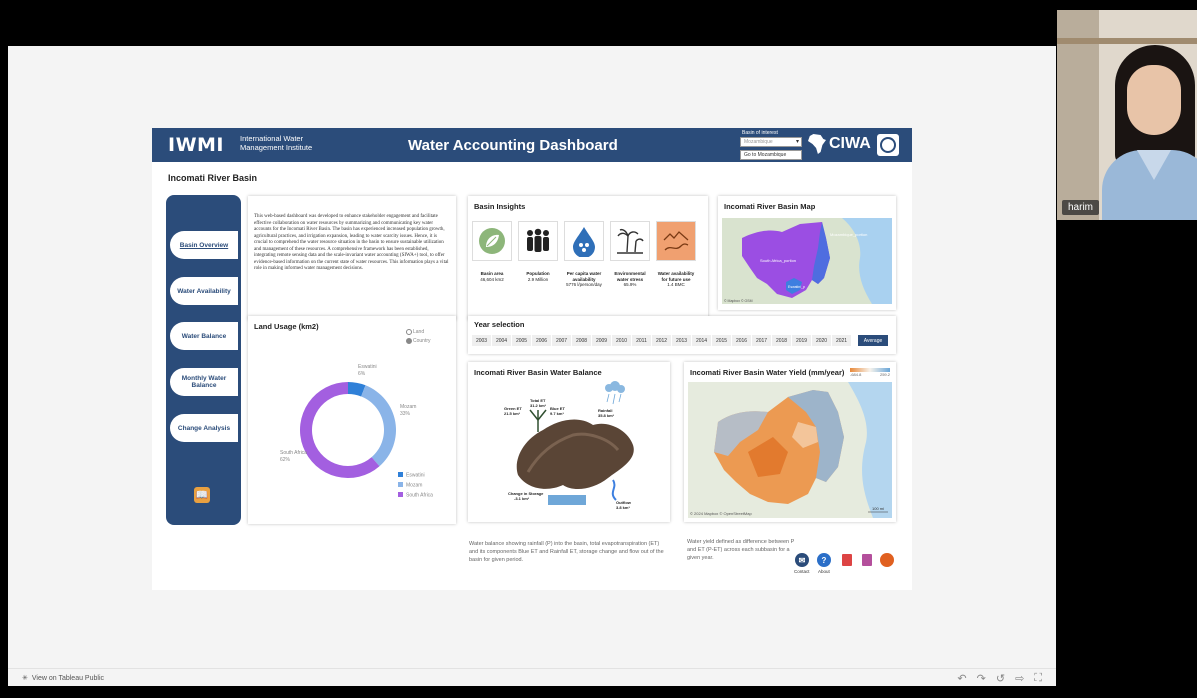 The width and height of the screenshot is (1197, 698). Describe the element at coordinates (738, 301) in the screenshot. I see `map-credit: © Mapbox © OSM` at that location.